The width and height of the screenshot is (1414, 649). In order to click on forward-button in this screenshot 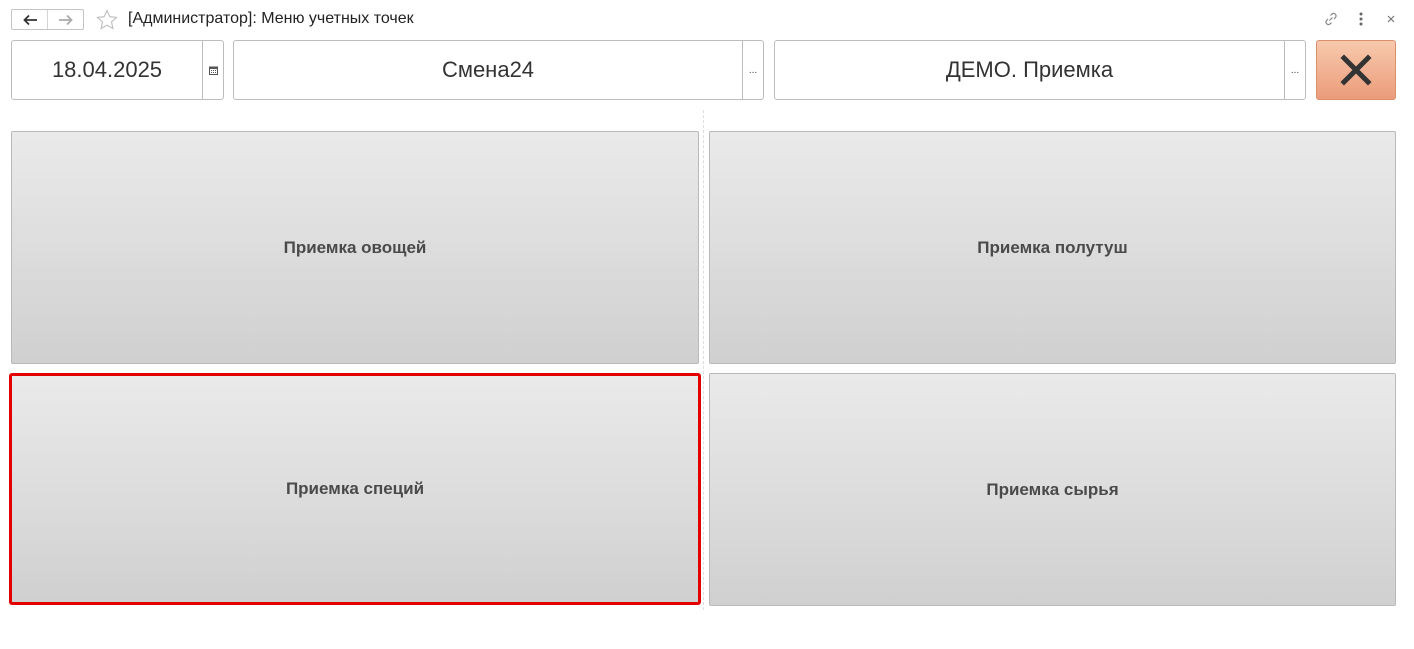, I will do `click(65, 19)`.